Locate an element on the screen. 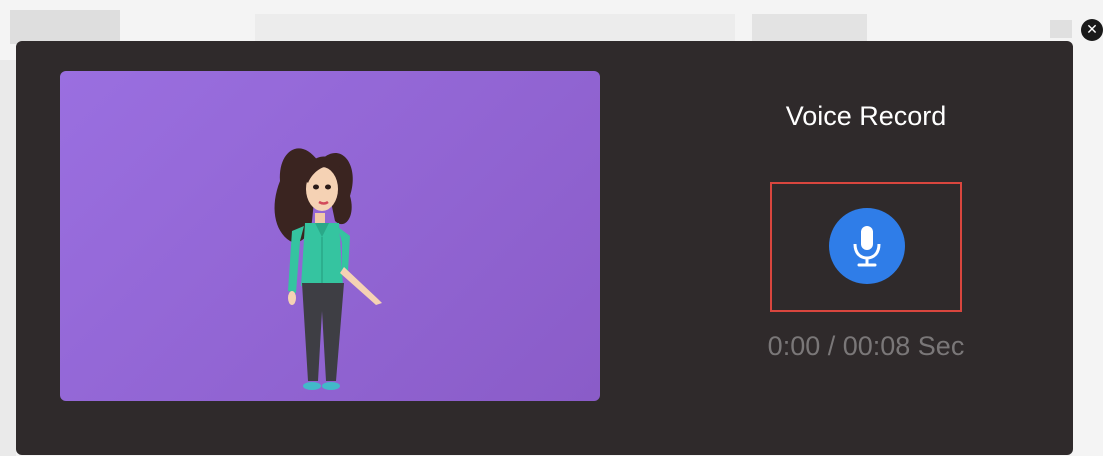  record-button is located at coordinates (867, 246).